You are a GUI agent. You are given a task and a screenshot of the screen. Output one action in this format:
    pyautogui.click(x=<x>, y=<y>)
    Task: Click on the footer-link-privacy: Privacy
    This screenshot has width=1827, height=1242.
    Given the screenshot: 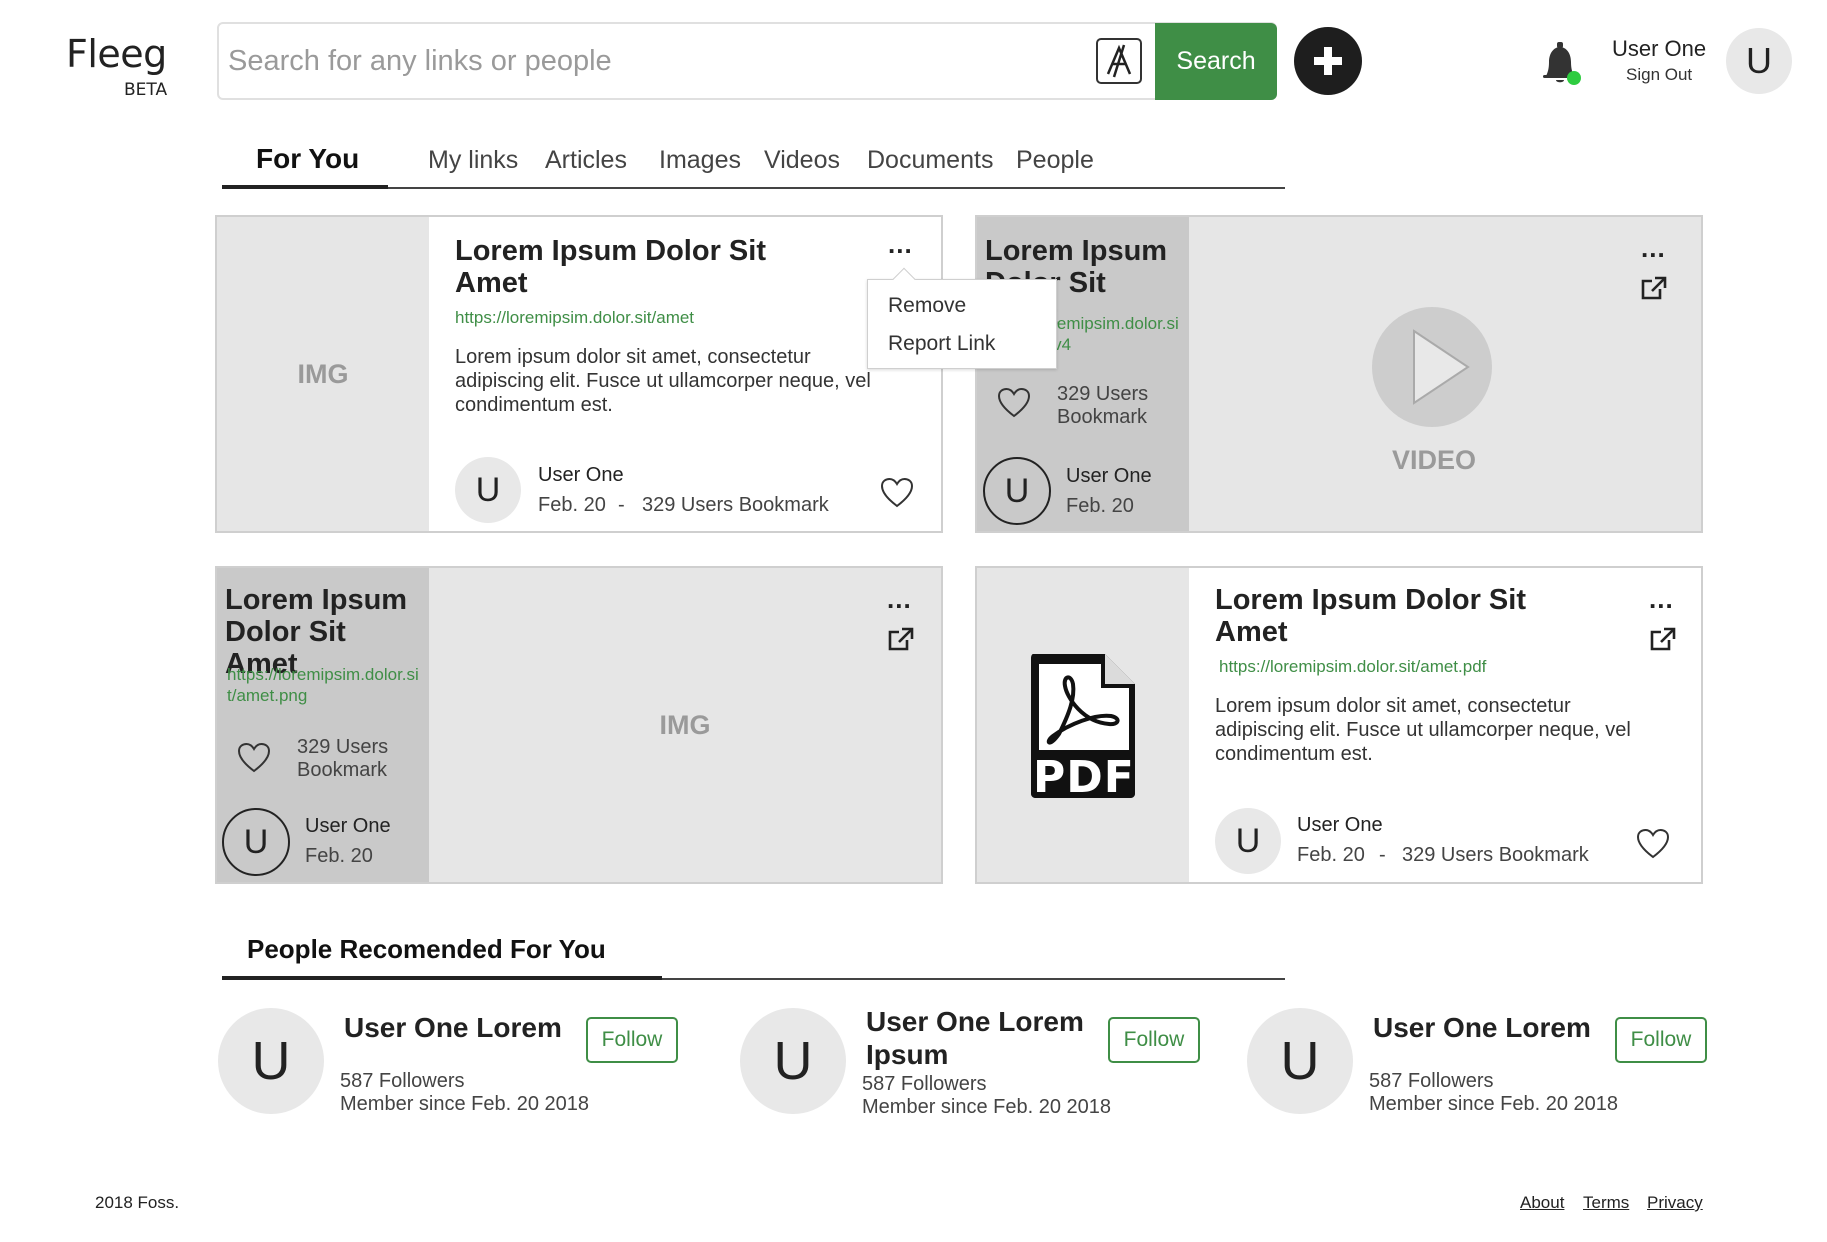 What is the action you would take?
    pyautogui.click(x=1675, y=1203)
    